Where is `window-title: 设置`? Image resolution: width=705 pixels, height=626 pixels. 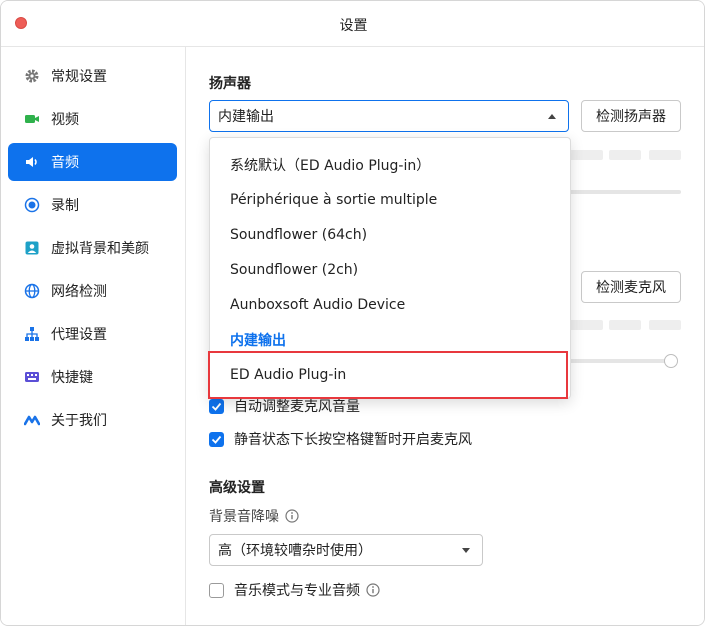
window-title: 设置 is located at coordinates (353, 26).